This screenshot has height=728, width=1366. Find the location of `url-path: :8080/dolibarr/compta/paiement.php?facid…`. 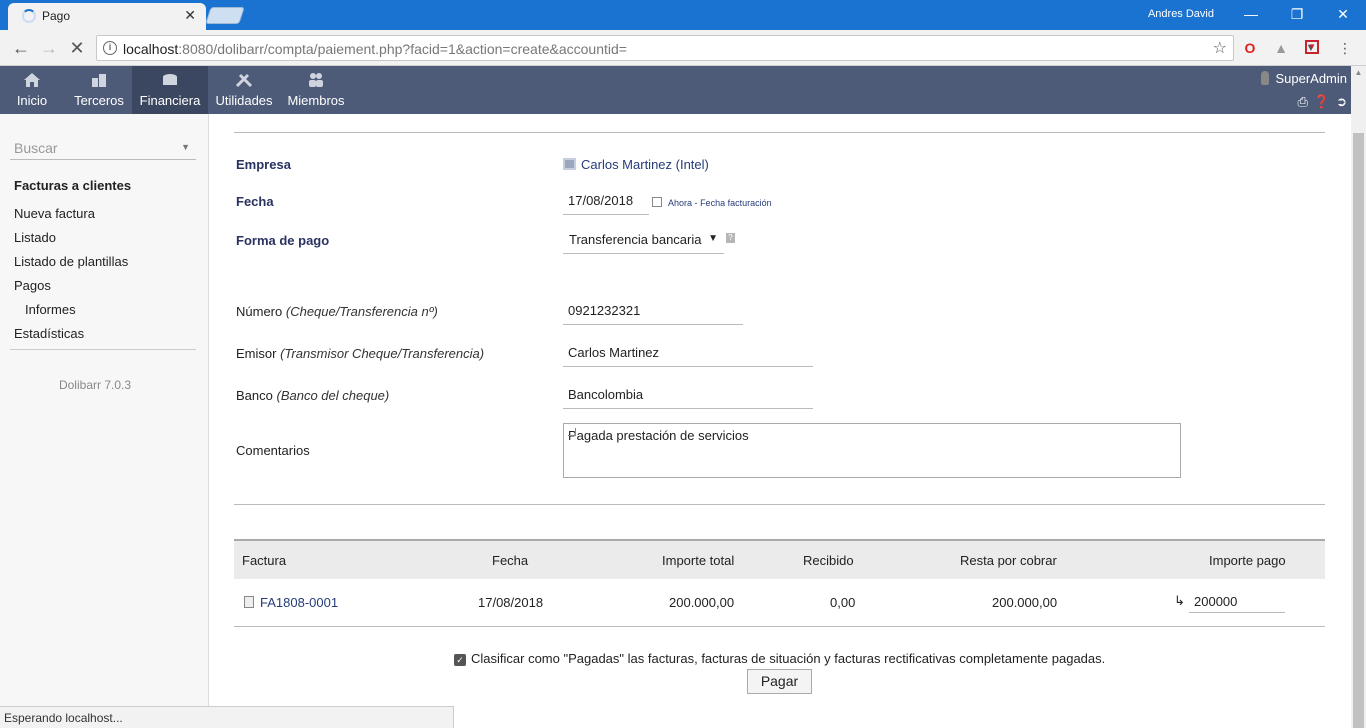

url-path: :8080/dolibarr/compta/paiement.php?facid… is located at coordinates (402, 49).